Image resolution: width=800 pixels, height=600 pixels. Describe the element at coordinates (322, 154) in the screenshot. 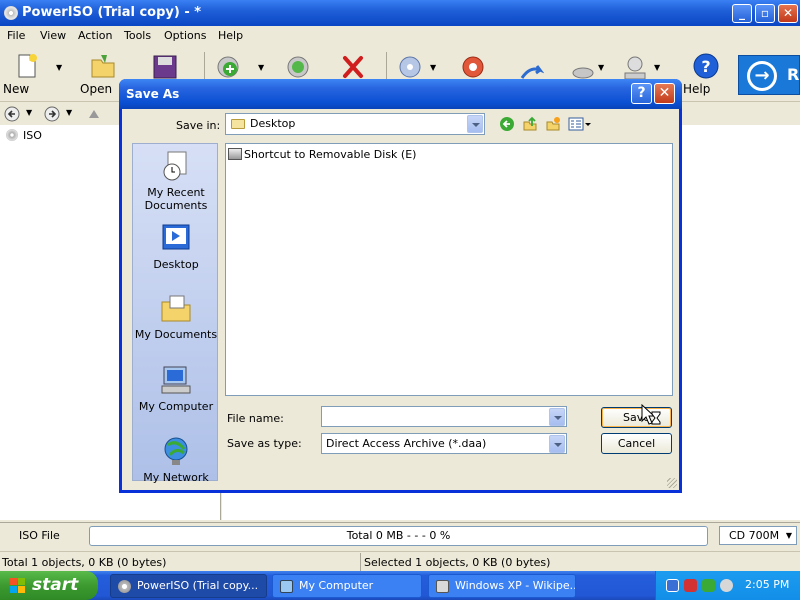

I see `list-item: Shortcut to Removable Disk (E)` at that location.